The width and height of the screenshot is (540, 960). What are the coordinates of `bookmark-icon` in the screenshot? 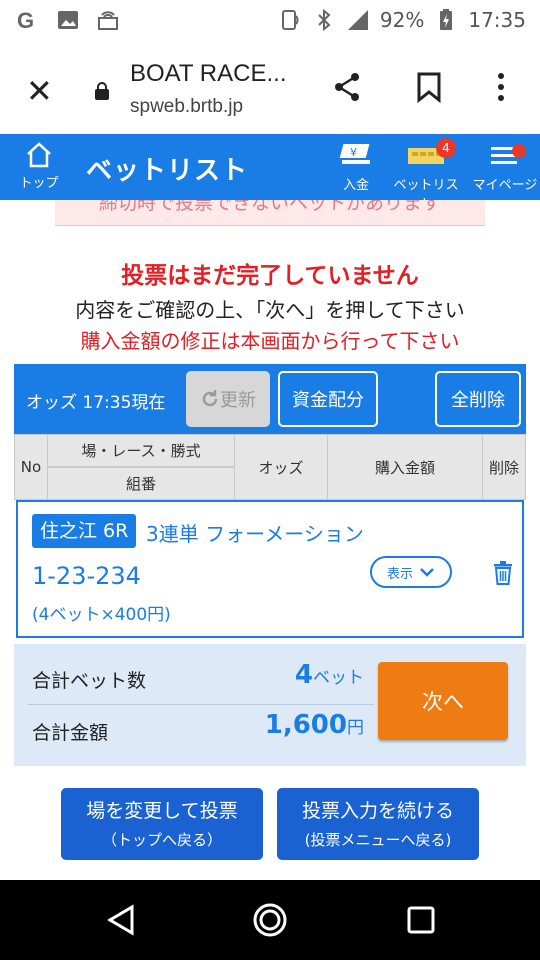 It's located at (429, 87).